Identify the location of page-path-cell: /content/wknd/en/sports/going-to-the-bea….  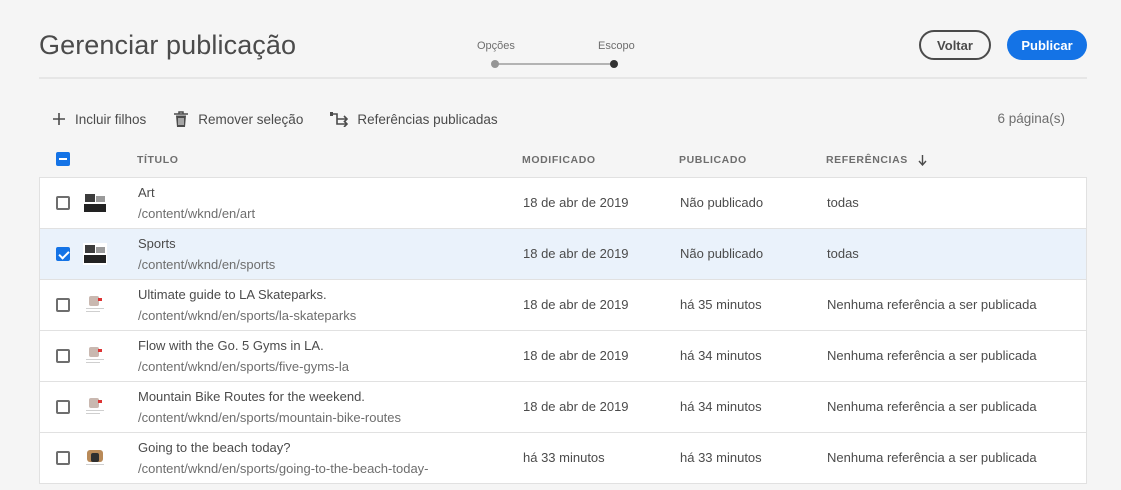
(283, 468).